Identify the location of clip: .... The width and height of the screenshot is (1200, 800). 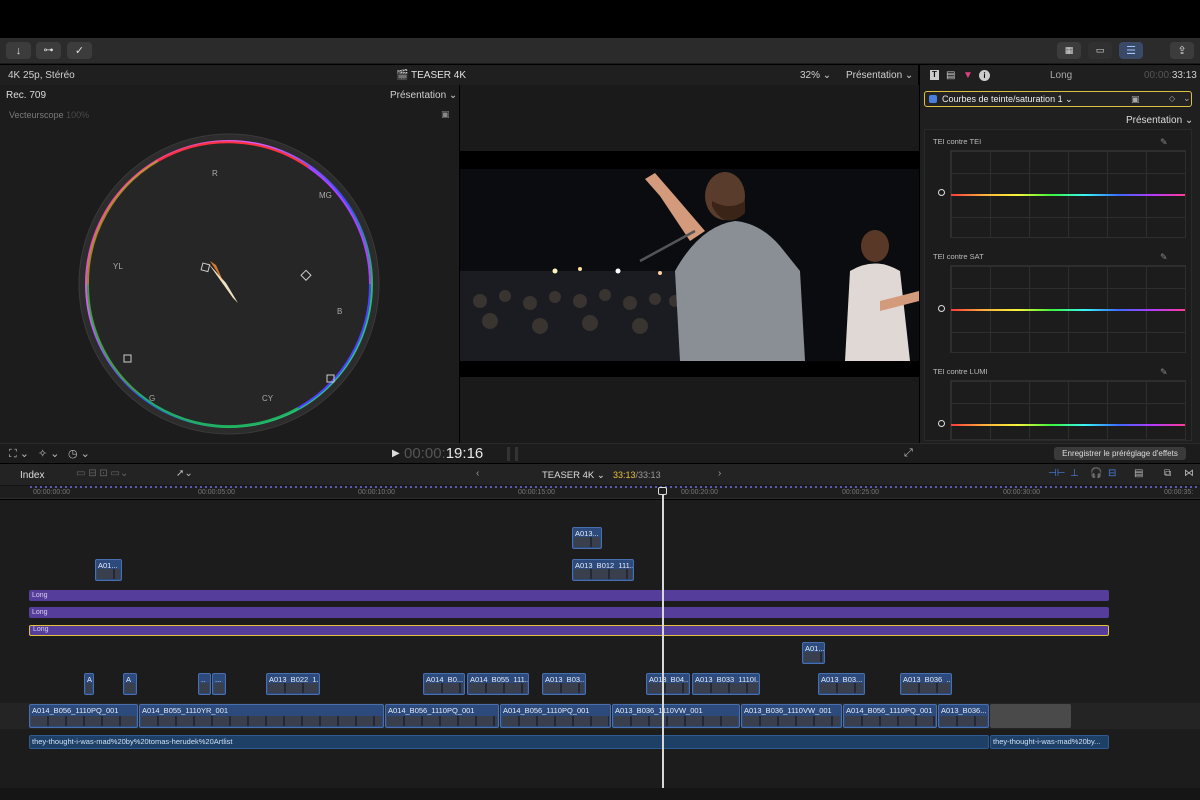
(219, 684).